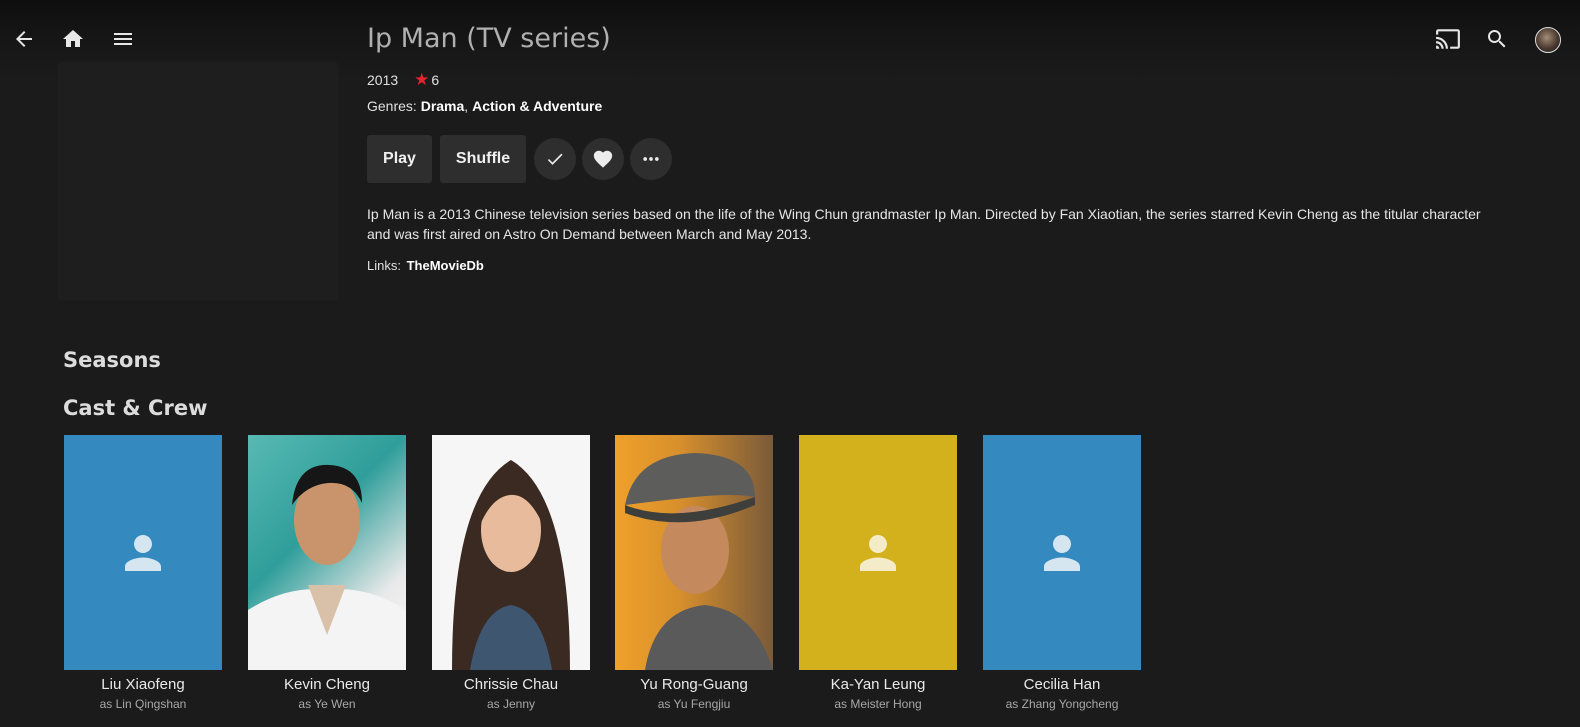 The image size is (1580, 727). What do you see at coordinates (511, 684) in the screenshot?
I see `cast-name: Chrissie Chau` at bounding box center [511, 684].